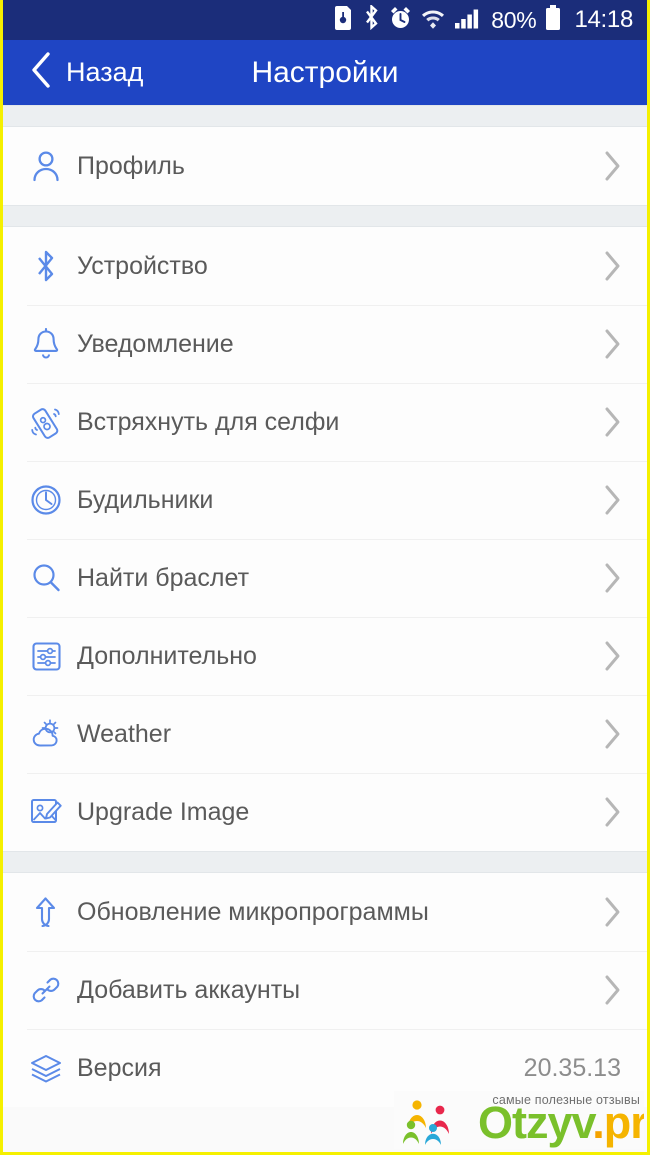  Describe the element at coordinates (400, 20) in the screenshot. I see `alarm-icon` at that location.